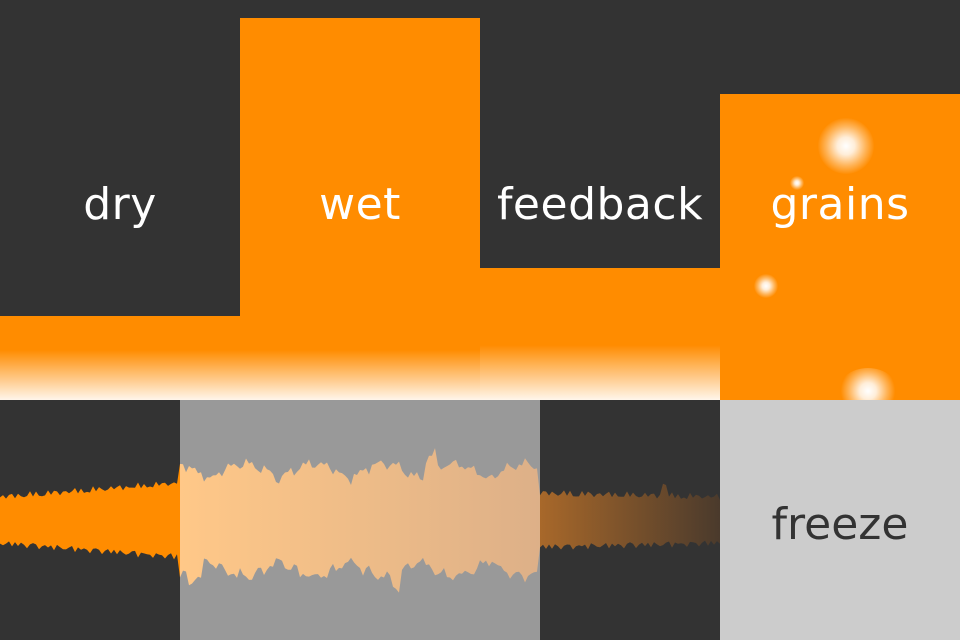 The image size is (960, 640). I want to click on feedback-slider-fade, so click(600, 372).